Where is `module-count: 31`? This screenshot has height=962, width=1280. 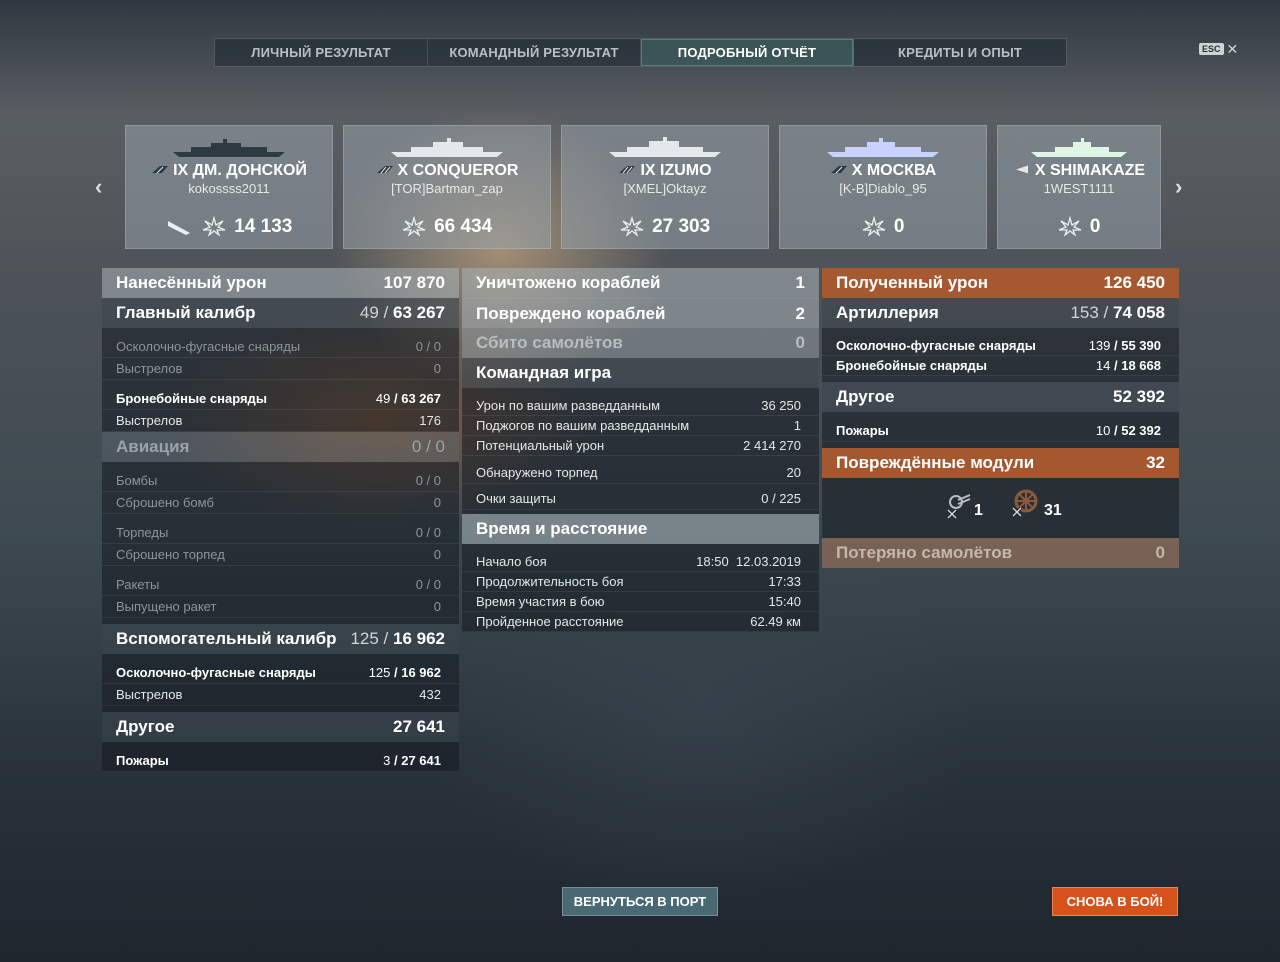 module-count: 31 is located at coordinates (1053, 510).